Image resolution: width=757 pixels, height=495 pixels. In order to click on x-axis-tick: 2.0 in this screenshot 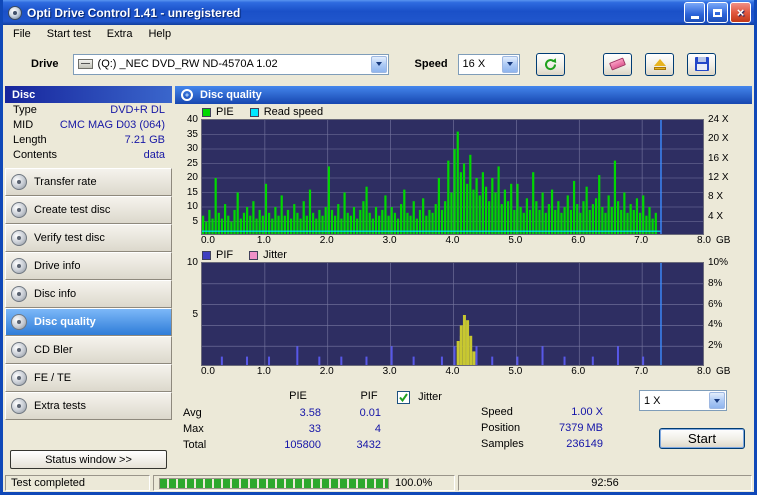, I will do `click(326, 240)`.